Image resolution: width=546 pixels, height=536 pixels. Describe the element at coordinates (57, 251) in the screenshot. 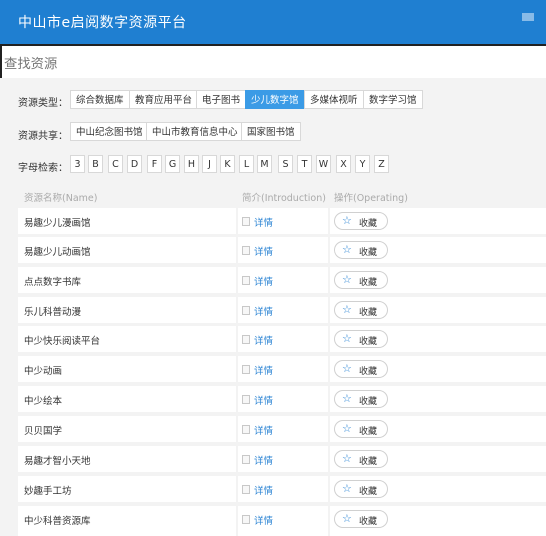

I see `resource-name: 易趣少儿动画馆` at that location.